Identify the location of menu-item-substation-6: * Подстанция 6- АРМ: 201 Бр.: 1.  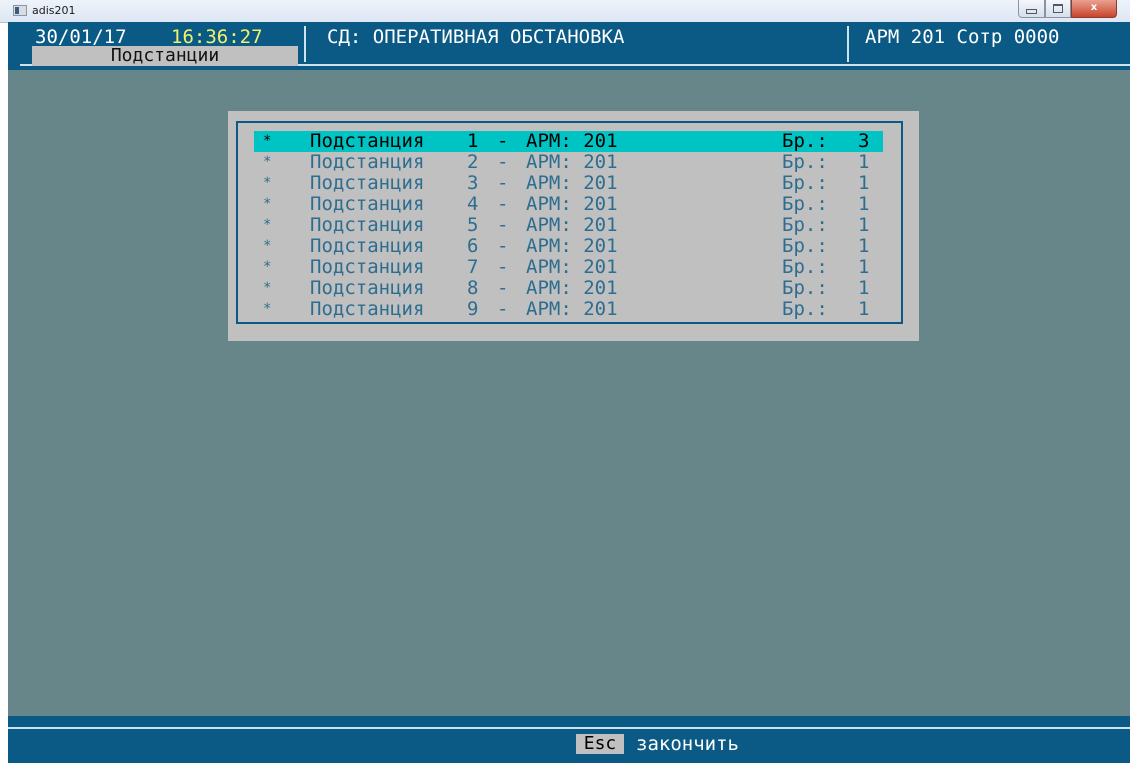
(568, 246).